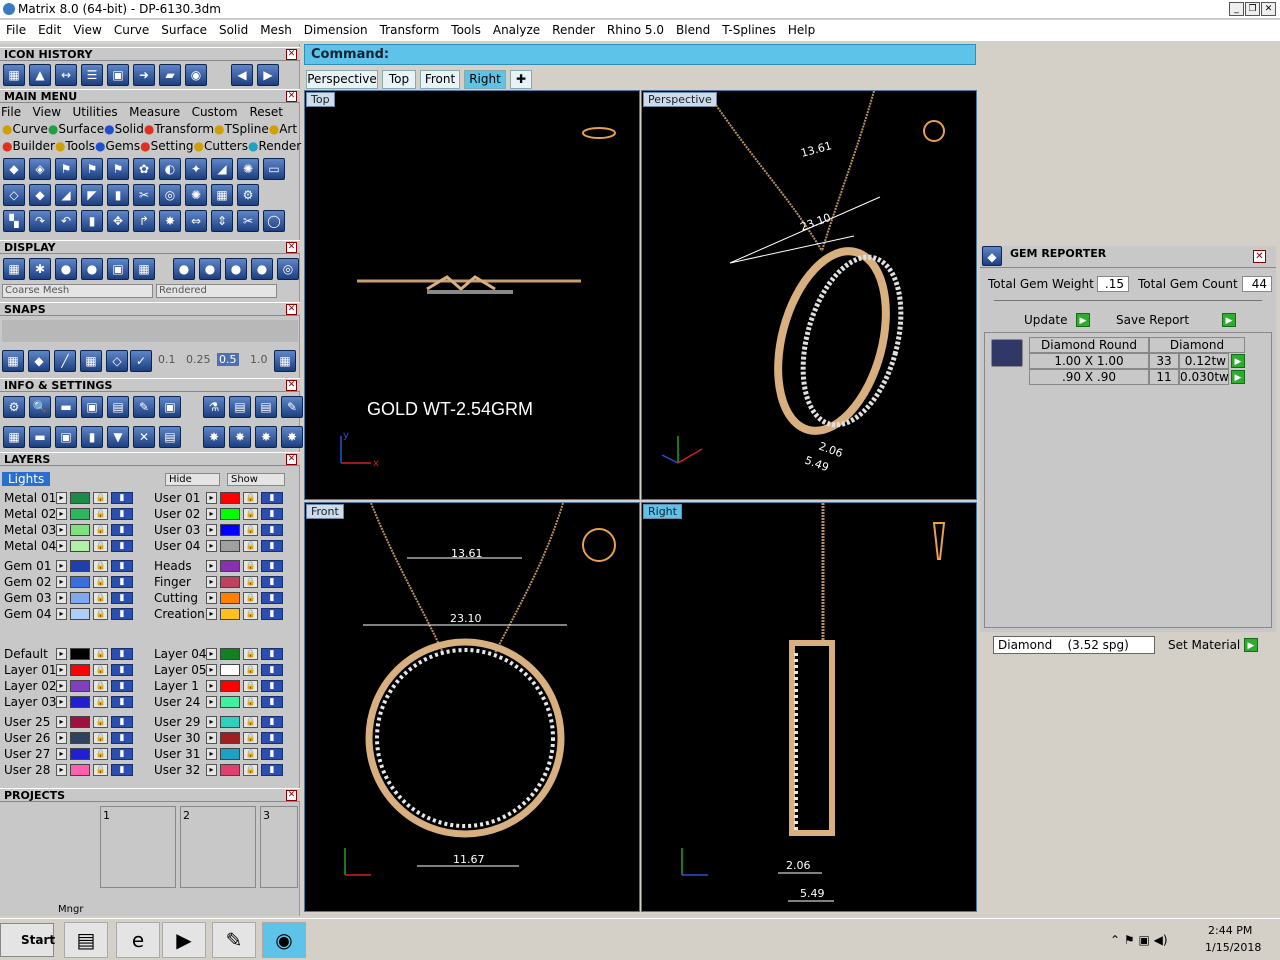  What do you see at coordinates (223, 670) in the screenshot?
I see `layer-row: Layer 05 ▸ 🔒 ▮` at bounding box center [223, 670].